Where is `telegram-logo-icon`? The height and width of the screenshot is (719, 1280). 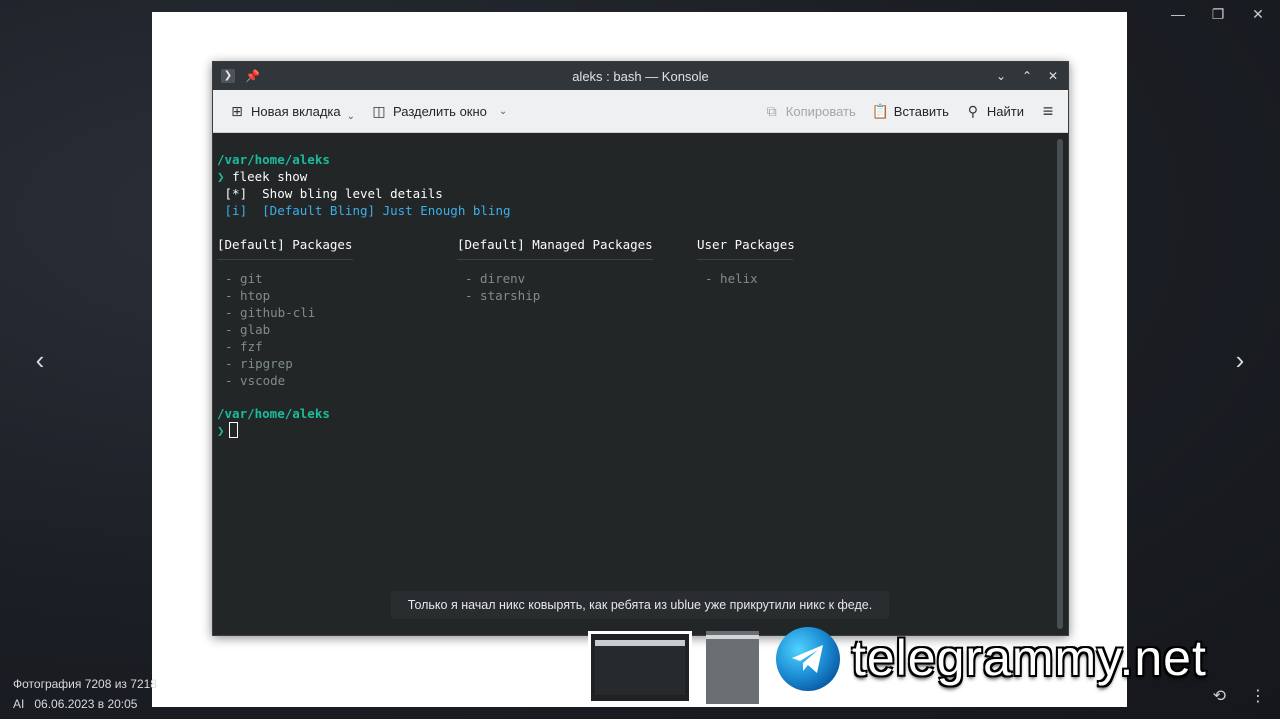
telegram-logo-icon is located at coordinates (808, 659).